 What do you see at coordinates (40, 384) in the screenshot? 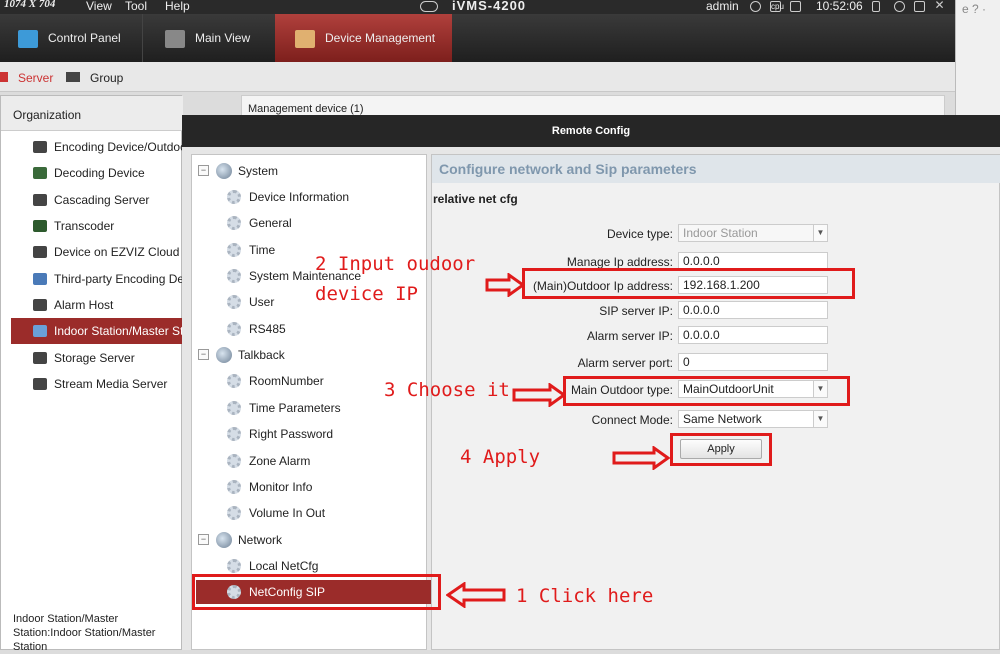
I see `stream-media-icon` at bounding box center [40, 384].